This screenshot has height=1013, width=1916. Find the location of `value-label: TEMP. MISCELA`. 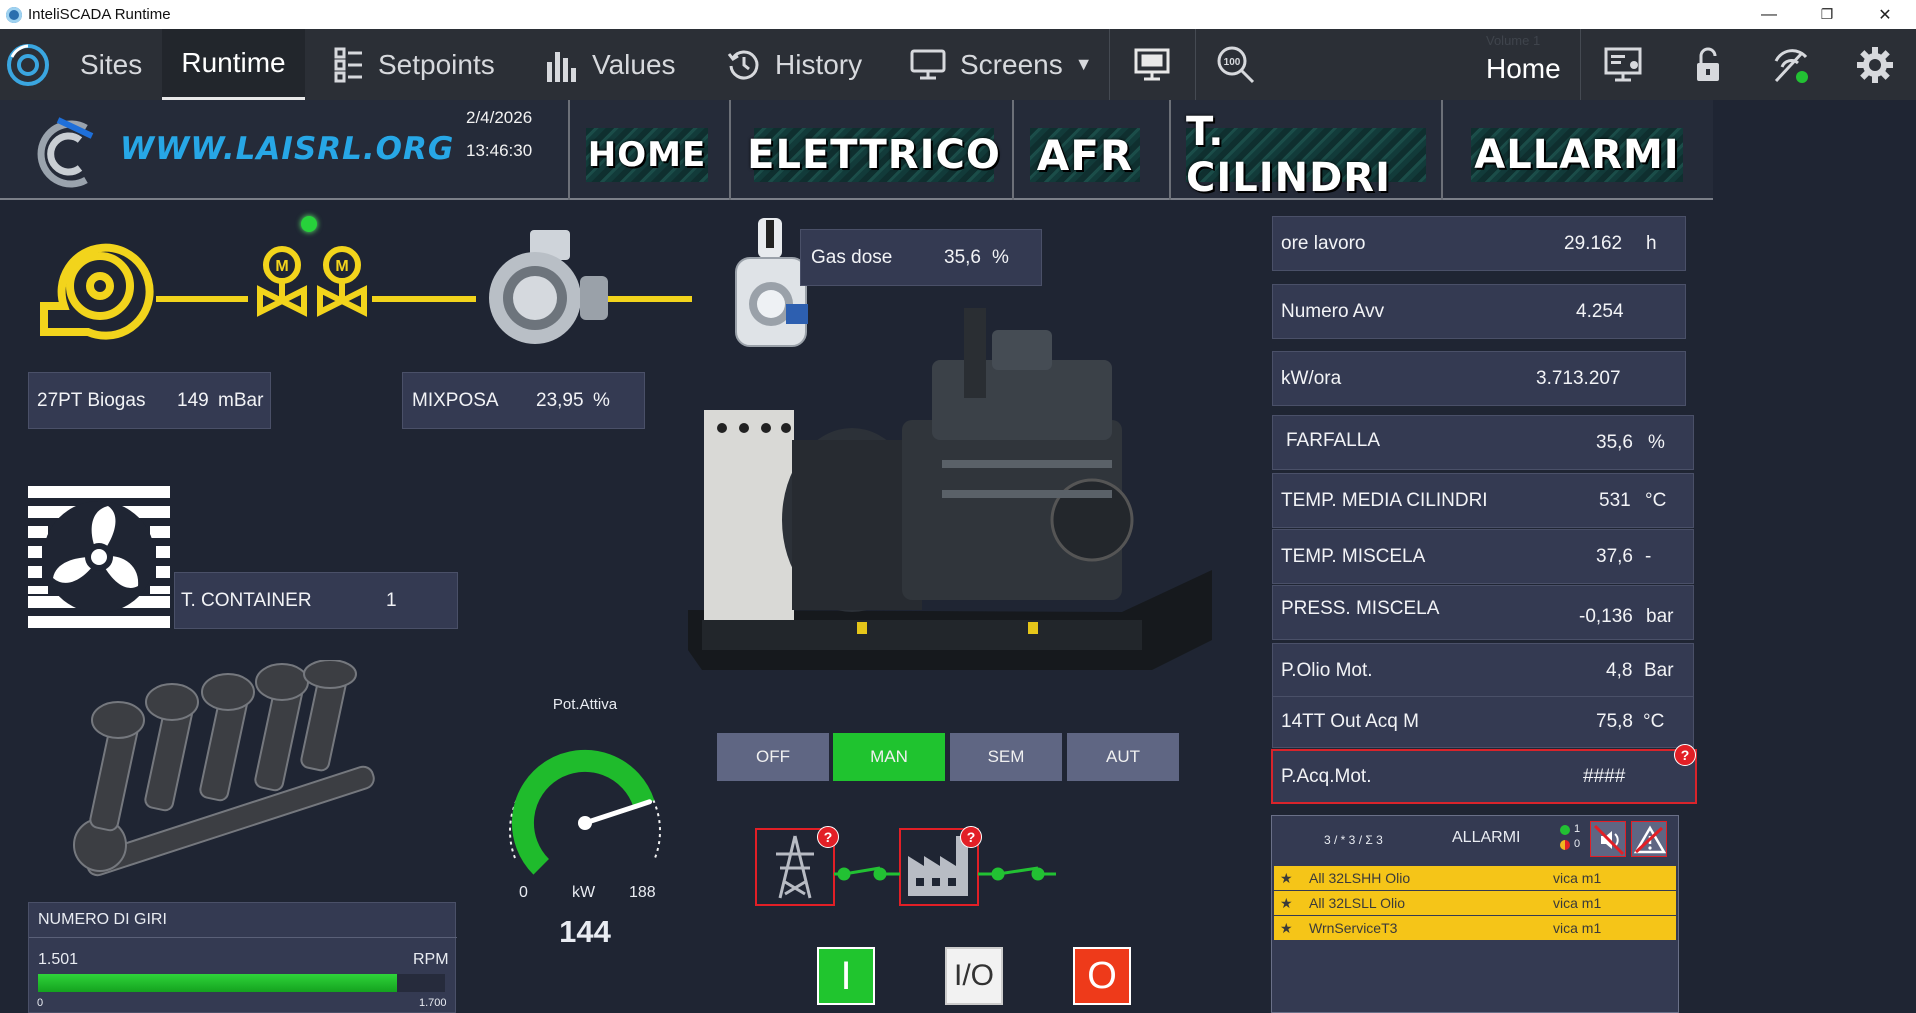

value-label: TEMP. MISCELA is located at coordinates (1353, 556).